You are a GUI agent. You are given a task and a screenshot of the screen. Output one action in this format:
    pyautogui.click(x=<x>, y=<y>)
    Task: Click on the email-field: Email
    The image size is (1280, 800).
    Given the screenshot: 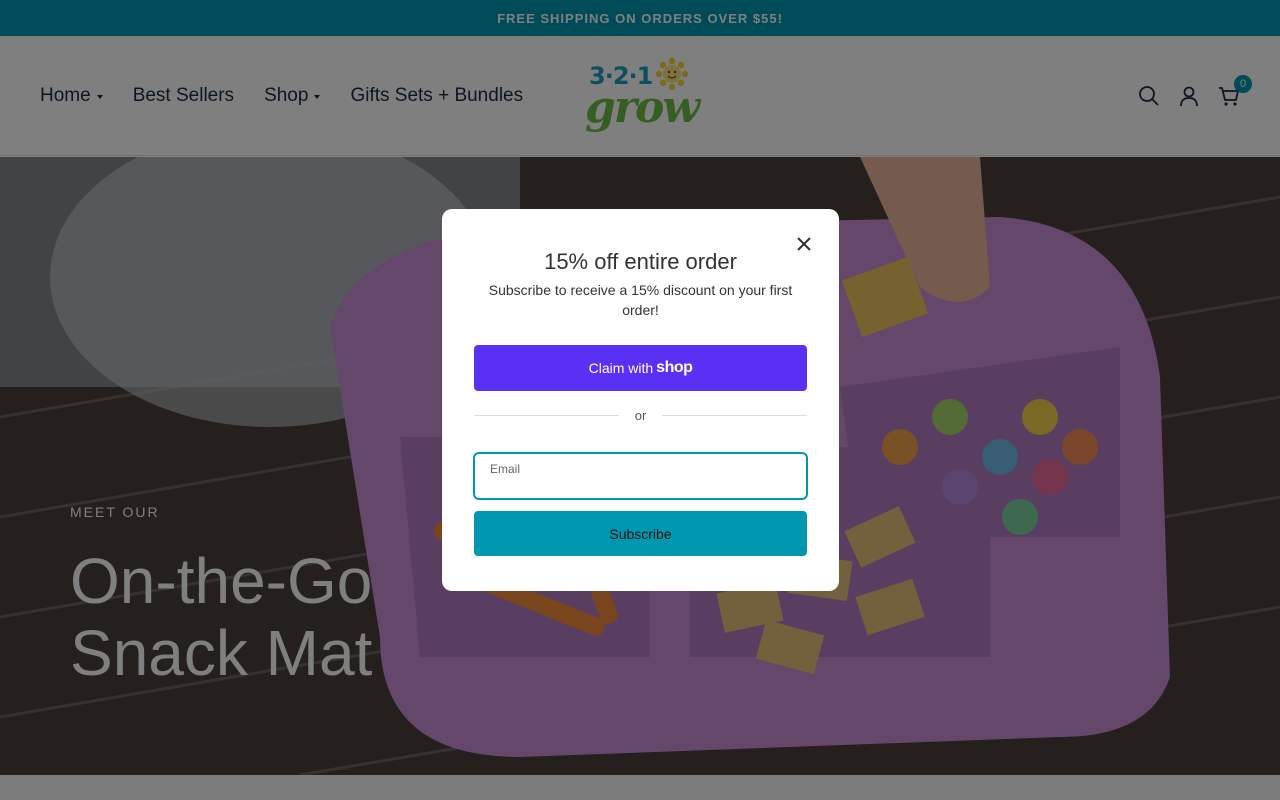 What is the action you would take?
    pyautogui.click(x=640, y=476)
    